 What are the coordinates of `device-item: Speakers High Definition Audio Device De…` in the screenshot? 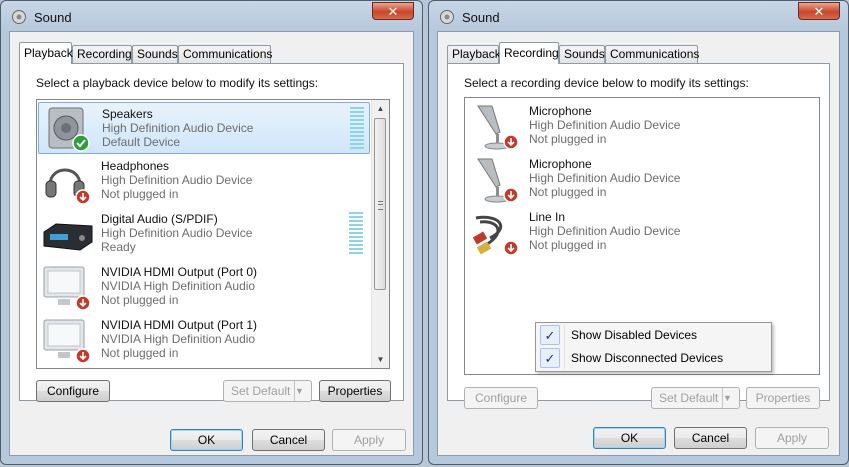 It's located at (204, 128).